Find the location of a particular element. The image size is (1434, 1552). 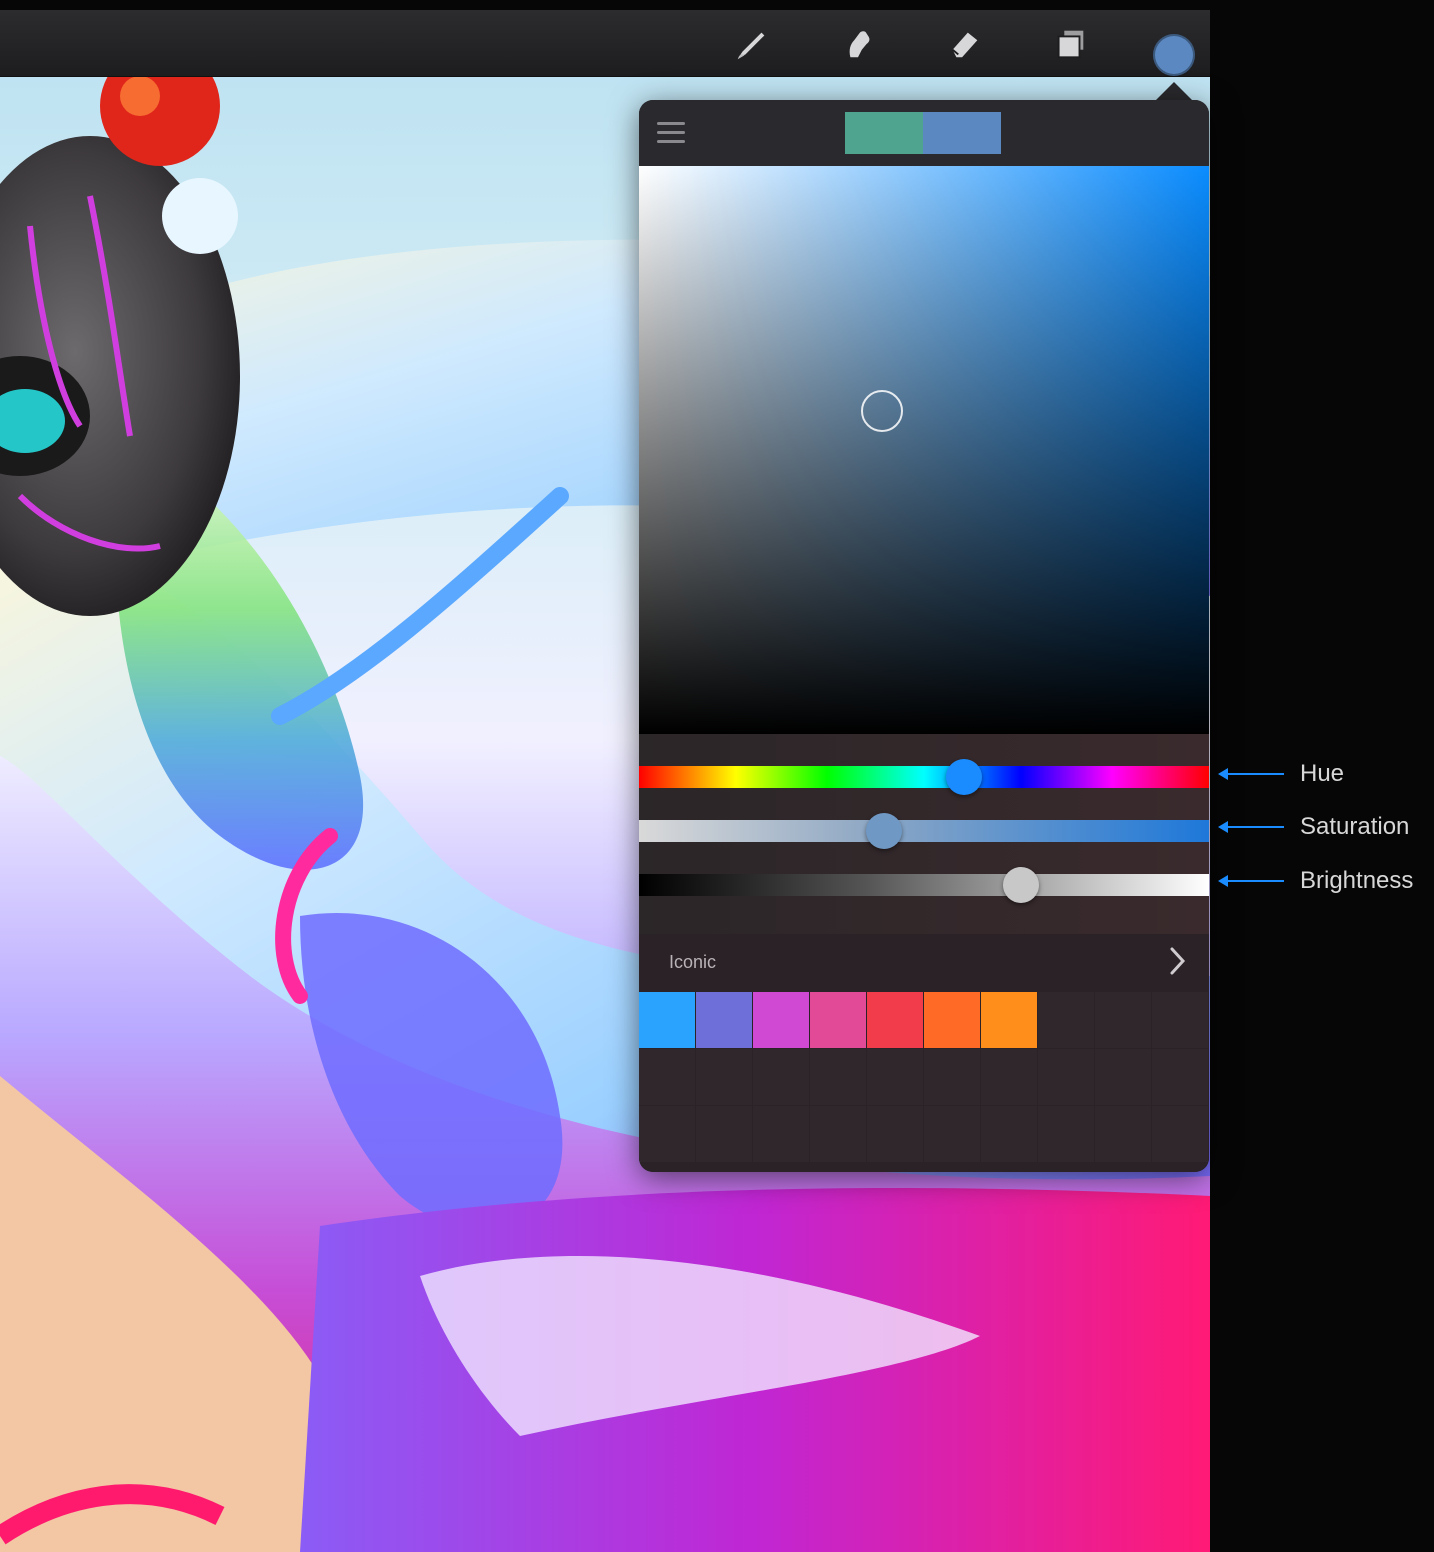

smudge-icon is located at coordinates (859, 44).